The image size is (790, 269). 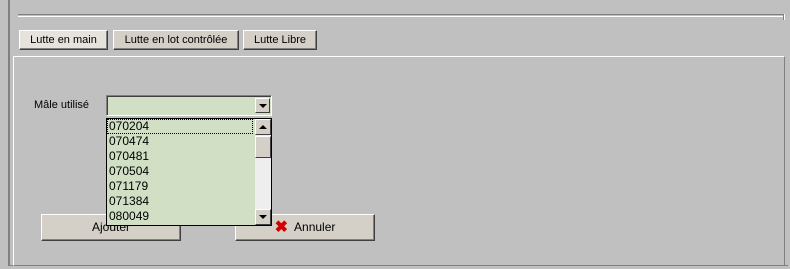 I want to click on scroll-up-button, so click(x=263, y=127).